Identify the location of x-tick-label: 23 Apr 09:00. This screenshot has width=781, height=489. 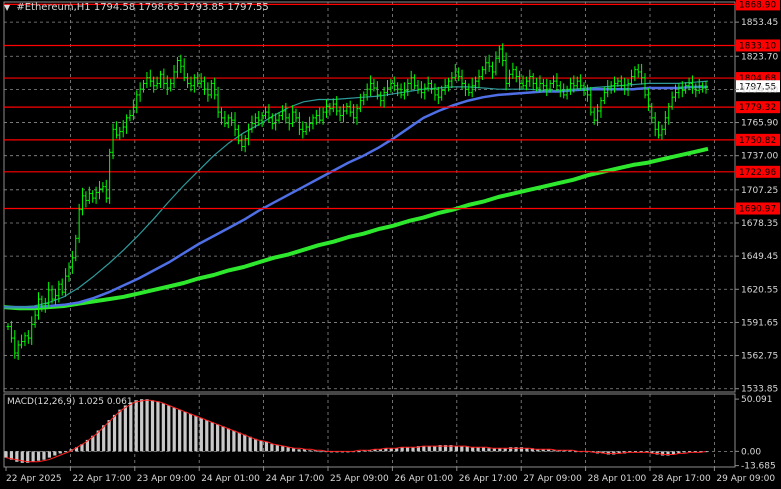
(166, 479).